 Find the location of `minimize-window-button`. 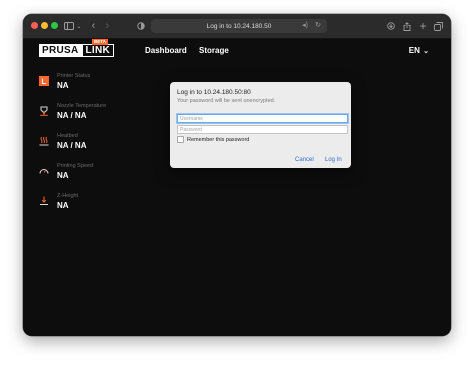

minimize-window-button is located at coordinates (44, 25).